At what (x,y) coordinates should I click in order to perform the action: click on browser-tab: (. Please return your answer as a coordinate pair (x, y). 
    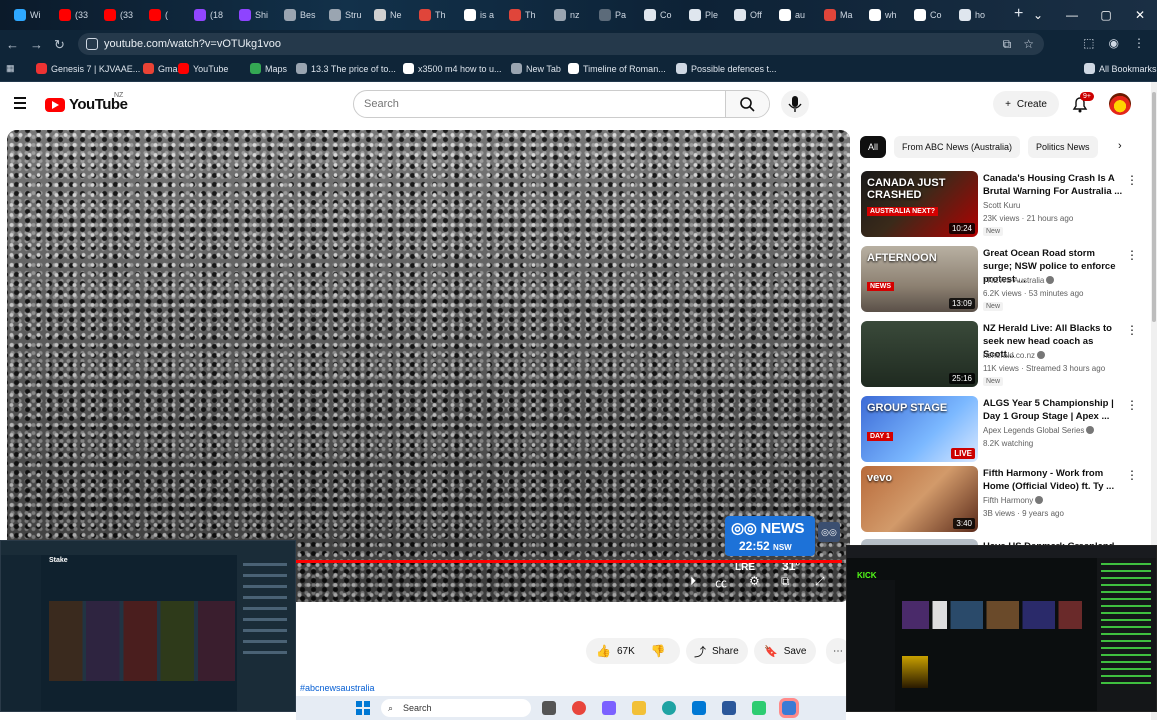
    Looking at the image, I should click on (171, 15).